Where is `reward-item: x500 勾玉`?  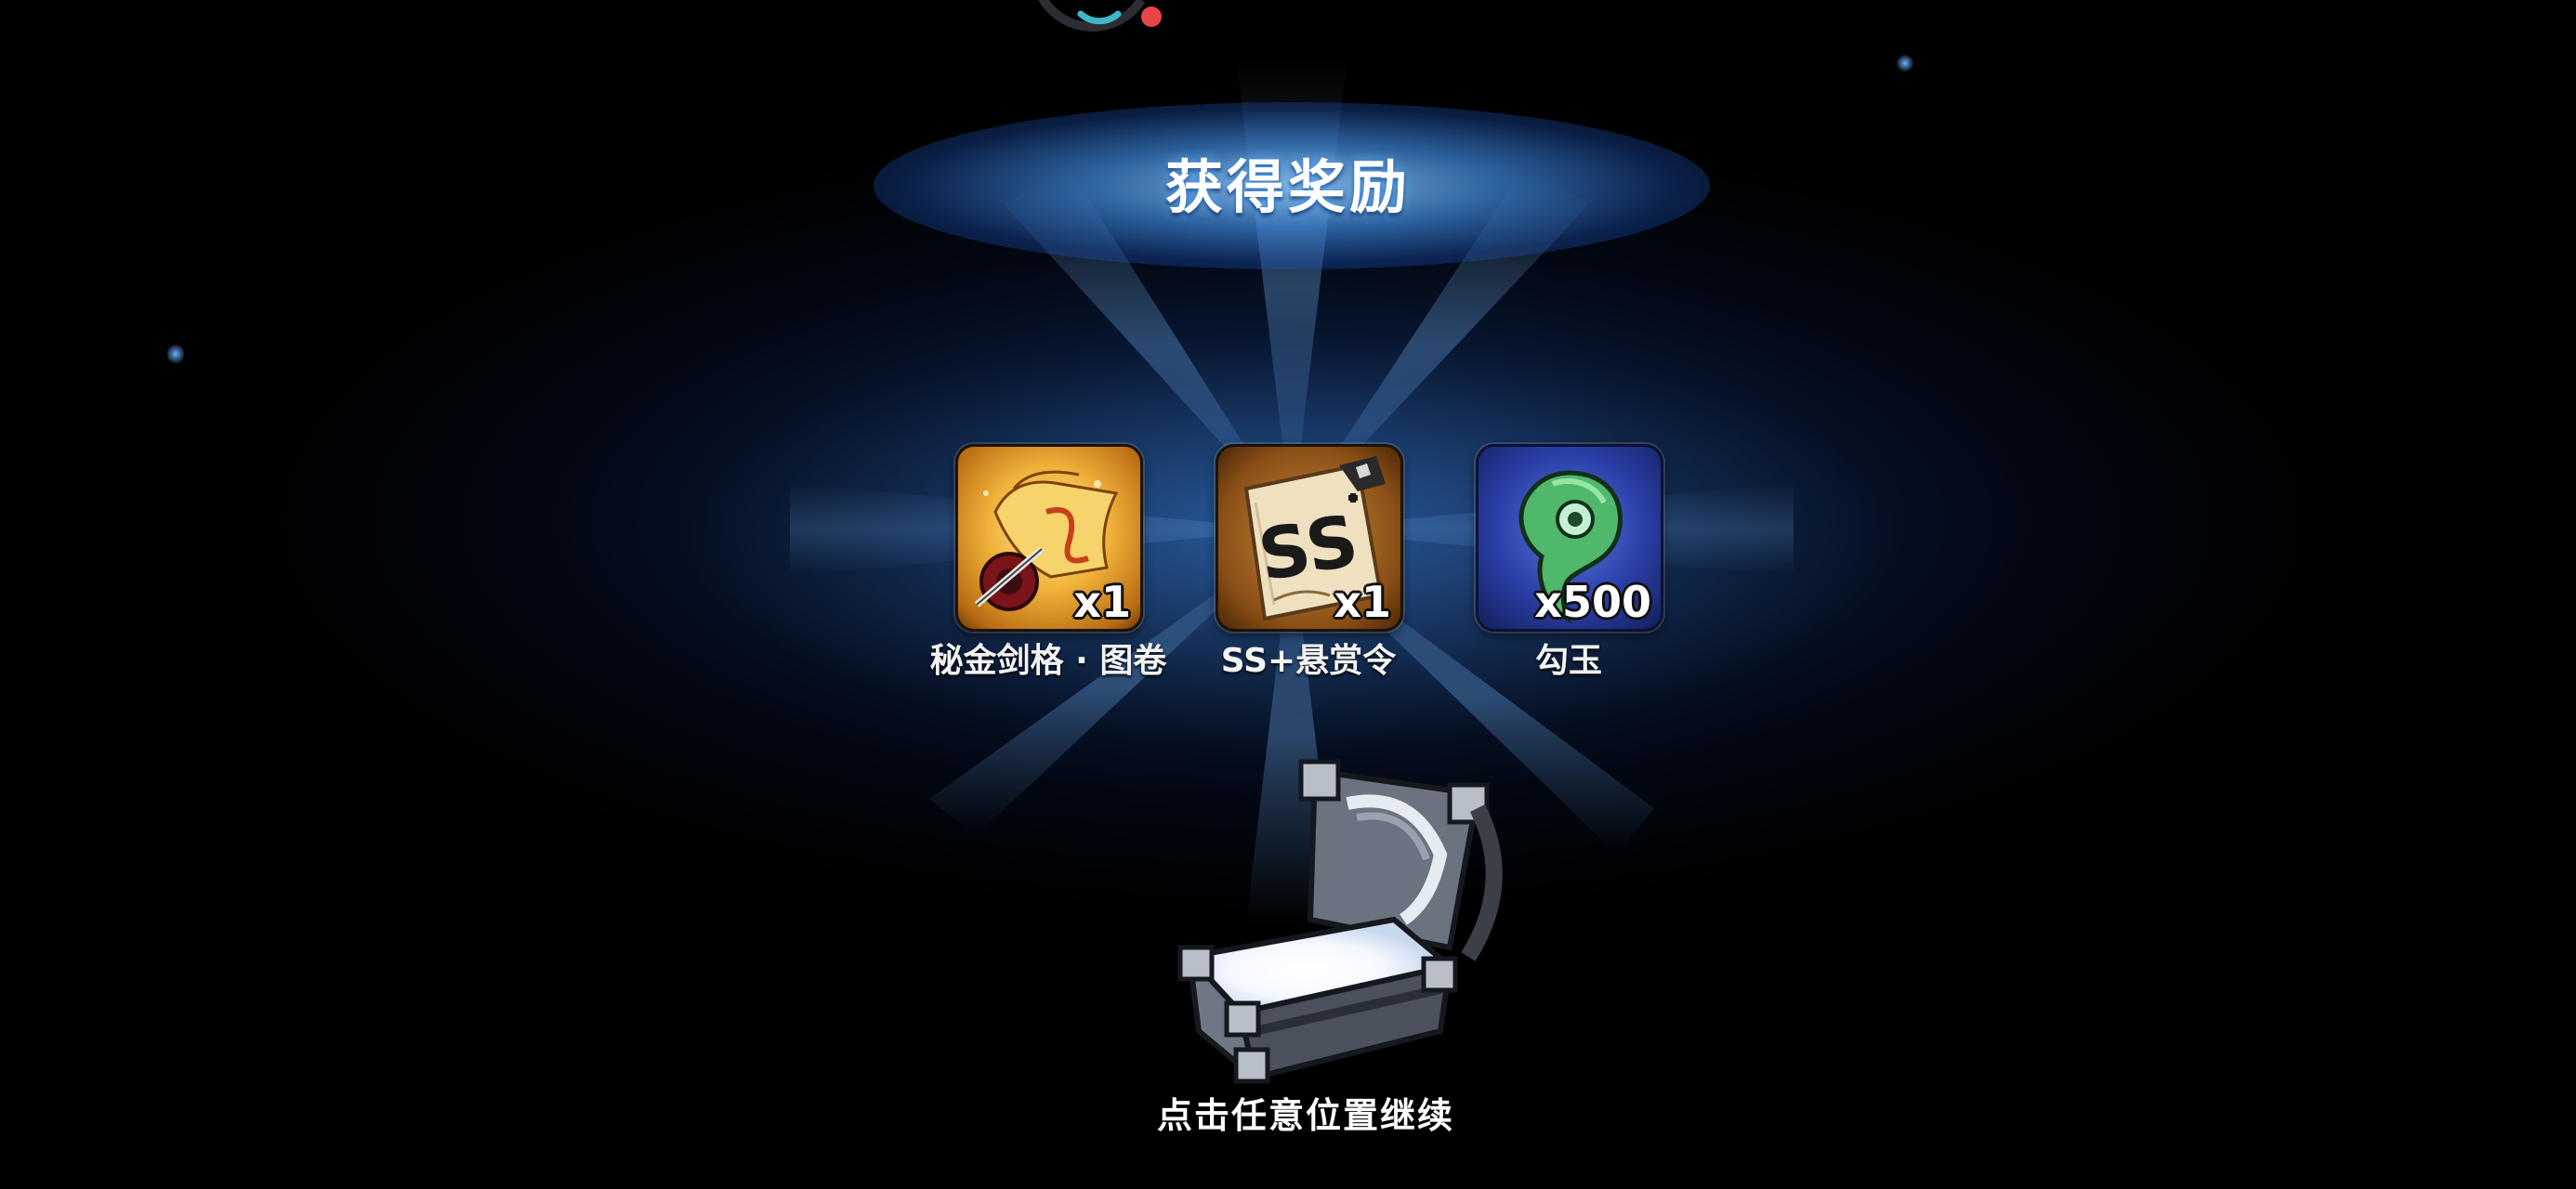 reward-item: x500 勾玉 is located at coordinates (1569, 562).